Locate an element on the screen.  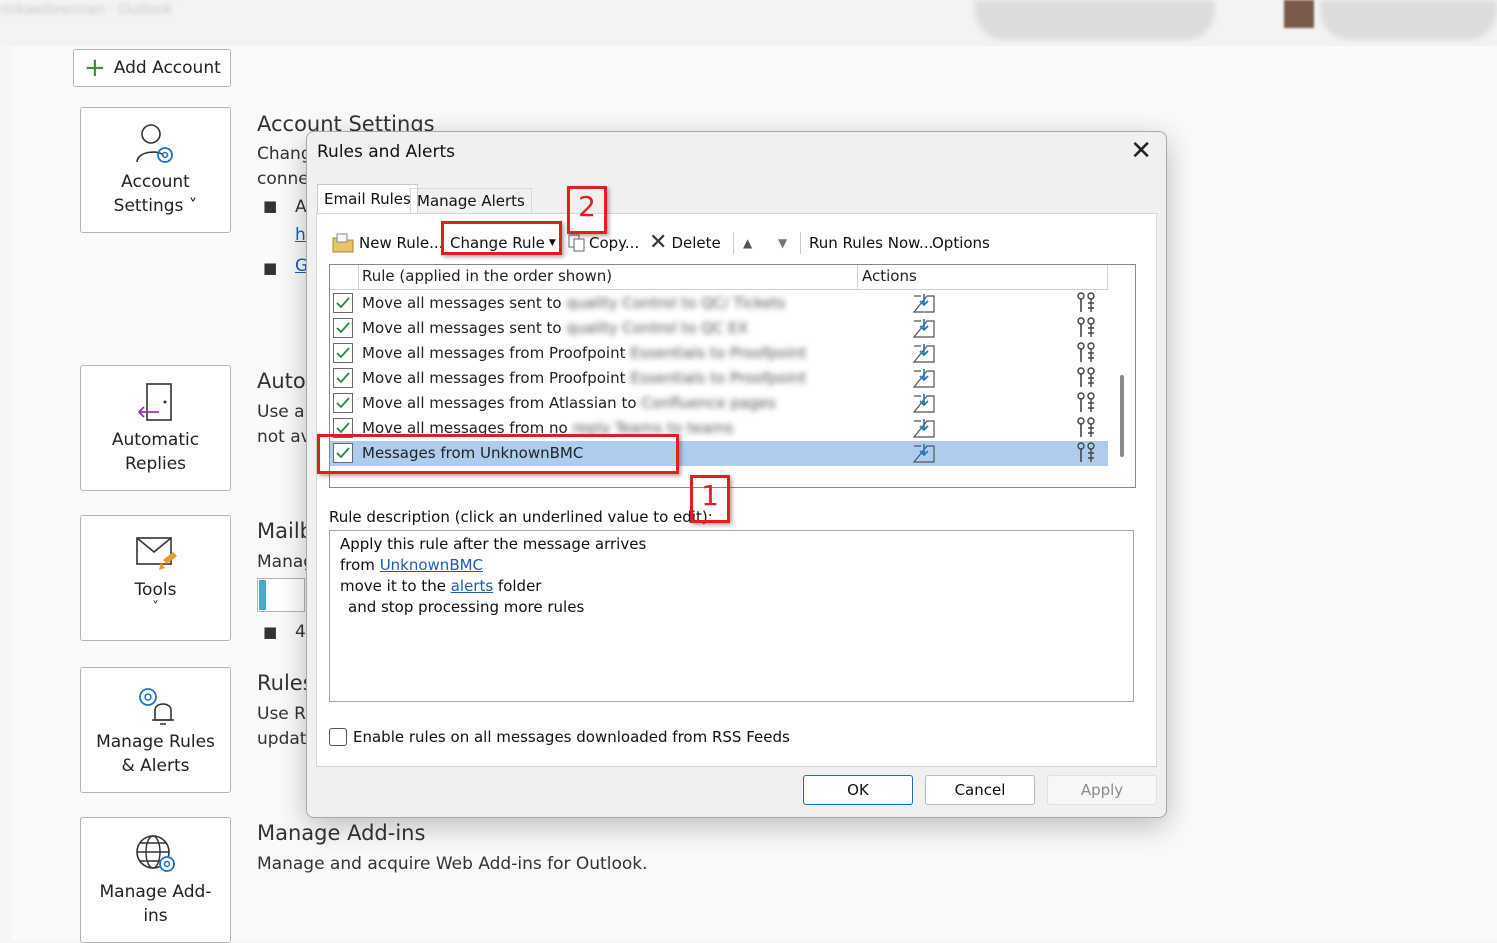
folder-link: alerts is located at coordinates (472, 586).